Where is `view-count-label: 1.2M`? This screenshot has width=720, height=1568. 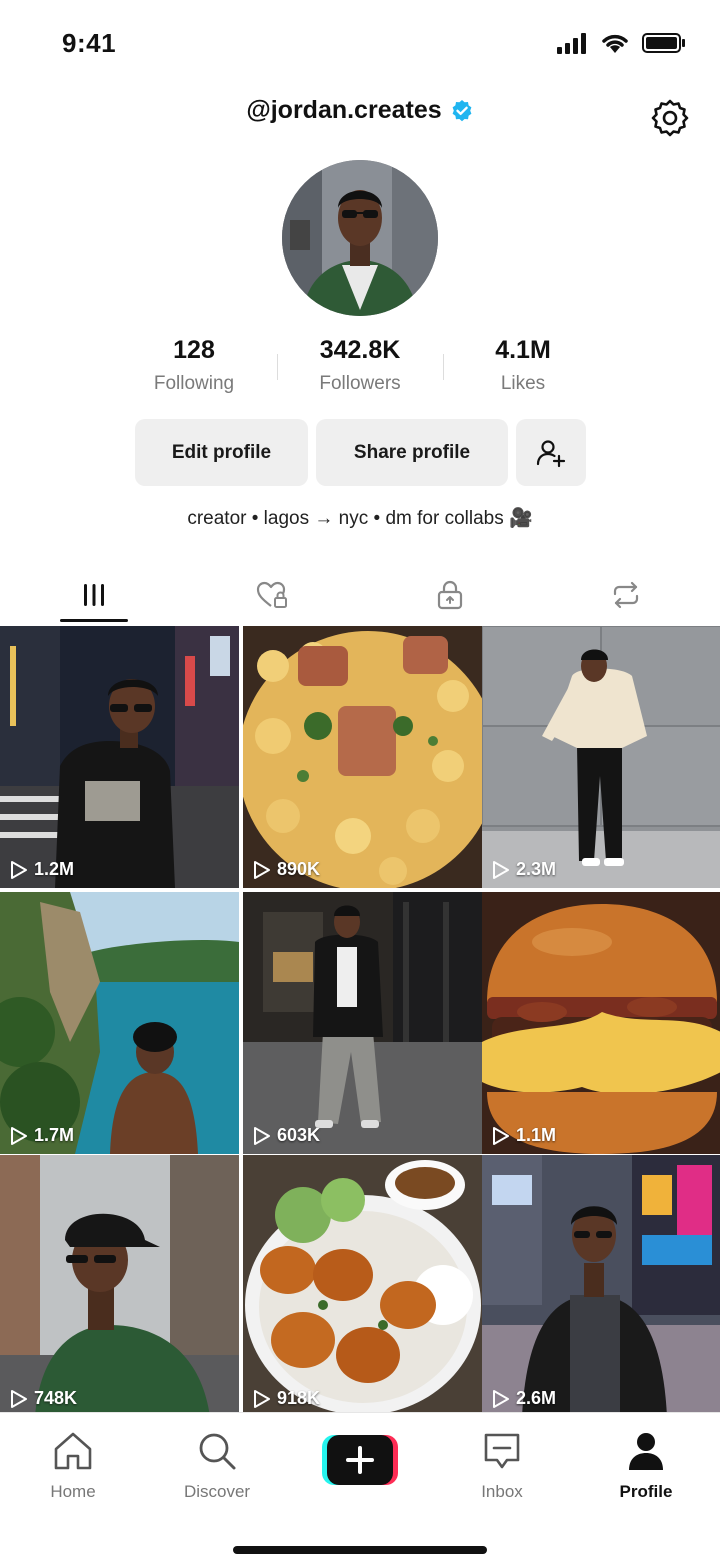
view-count-label: 1.2M is located at coordinates (54, 869).